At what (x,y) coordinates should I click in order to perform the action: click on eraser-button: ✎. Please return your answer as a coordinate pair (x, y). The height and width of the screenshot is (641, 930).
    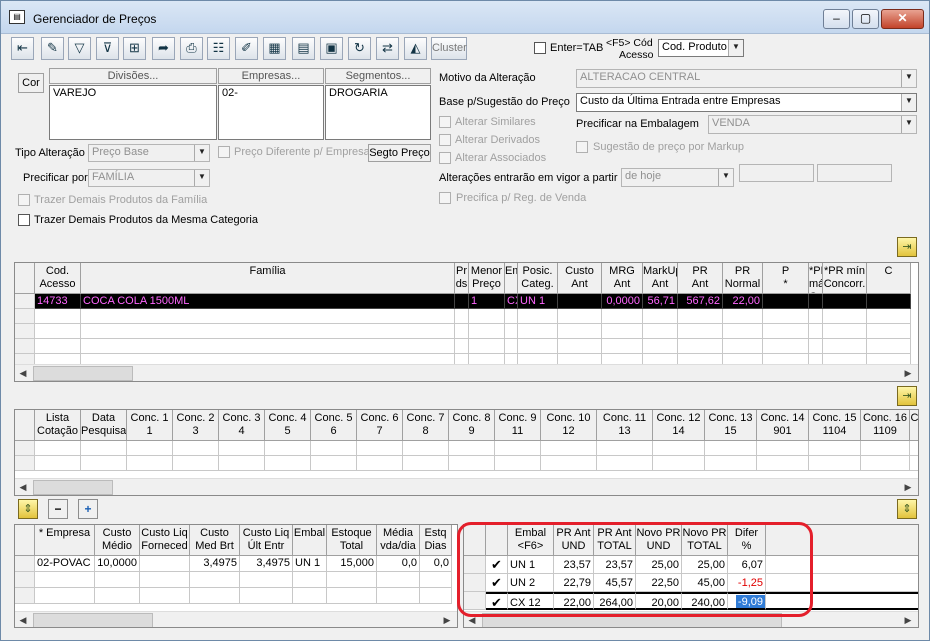
    Looking at the image, I should click on (52, 48).